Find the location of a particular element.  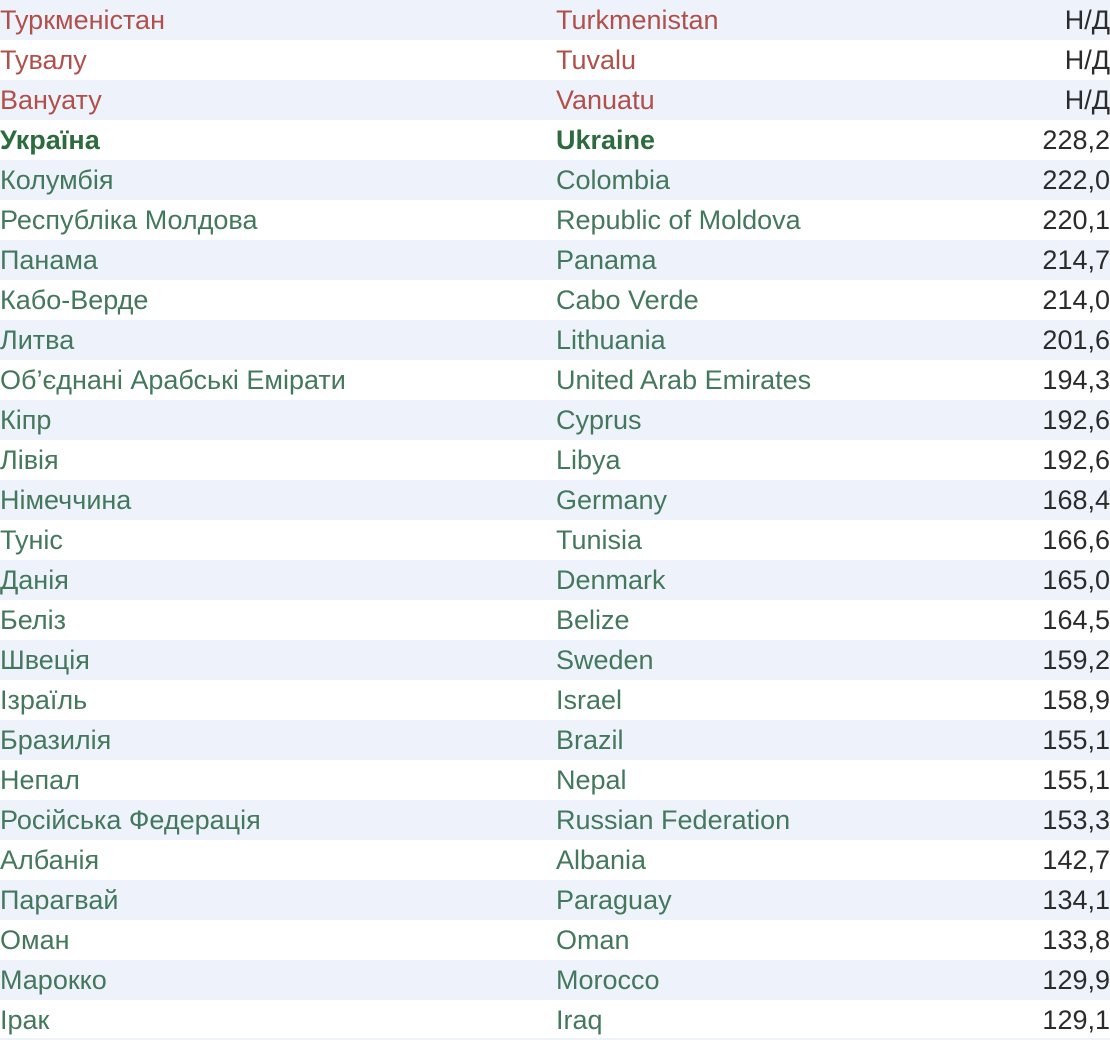

table-row: Парагвай Paraguay 134,1 is located at coordinates (555, 900).